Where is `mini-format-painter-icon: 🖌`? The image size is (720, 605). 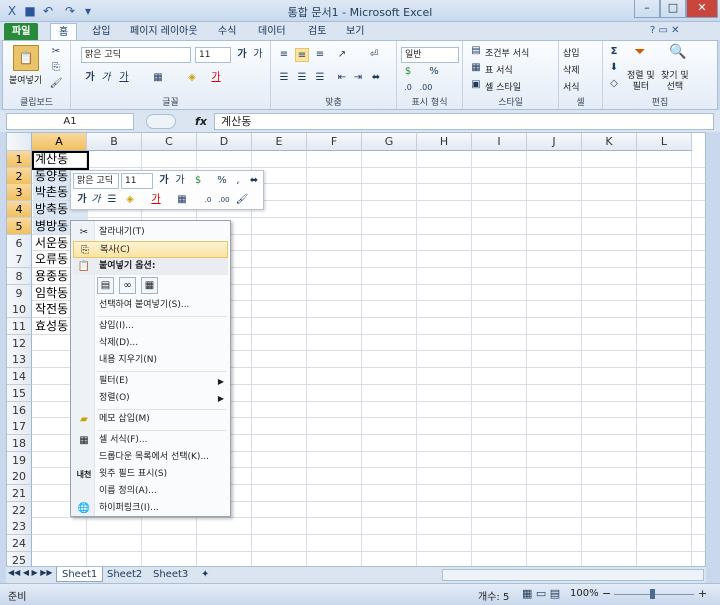 mini-format-painter-icon: 🖌 is located at coordinates (242, 200).